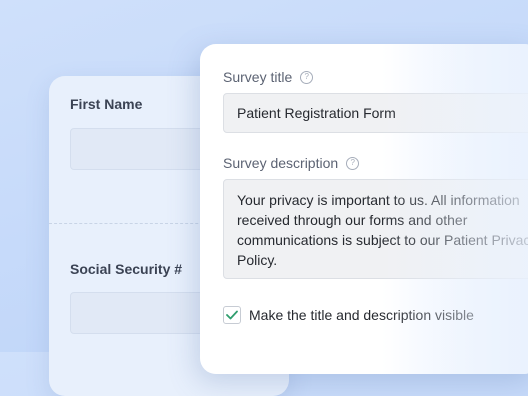 The width and height of the screenshot is (528, 396). I want to click on survey-title-input: Patient Registration Form, so click(375, 113).